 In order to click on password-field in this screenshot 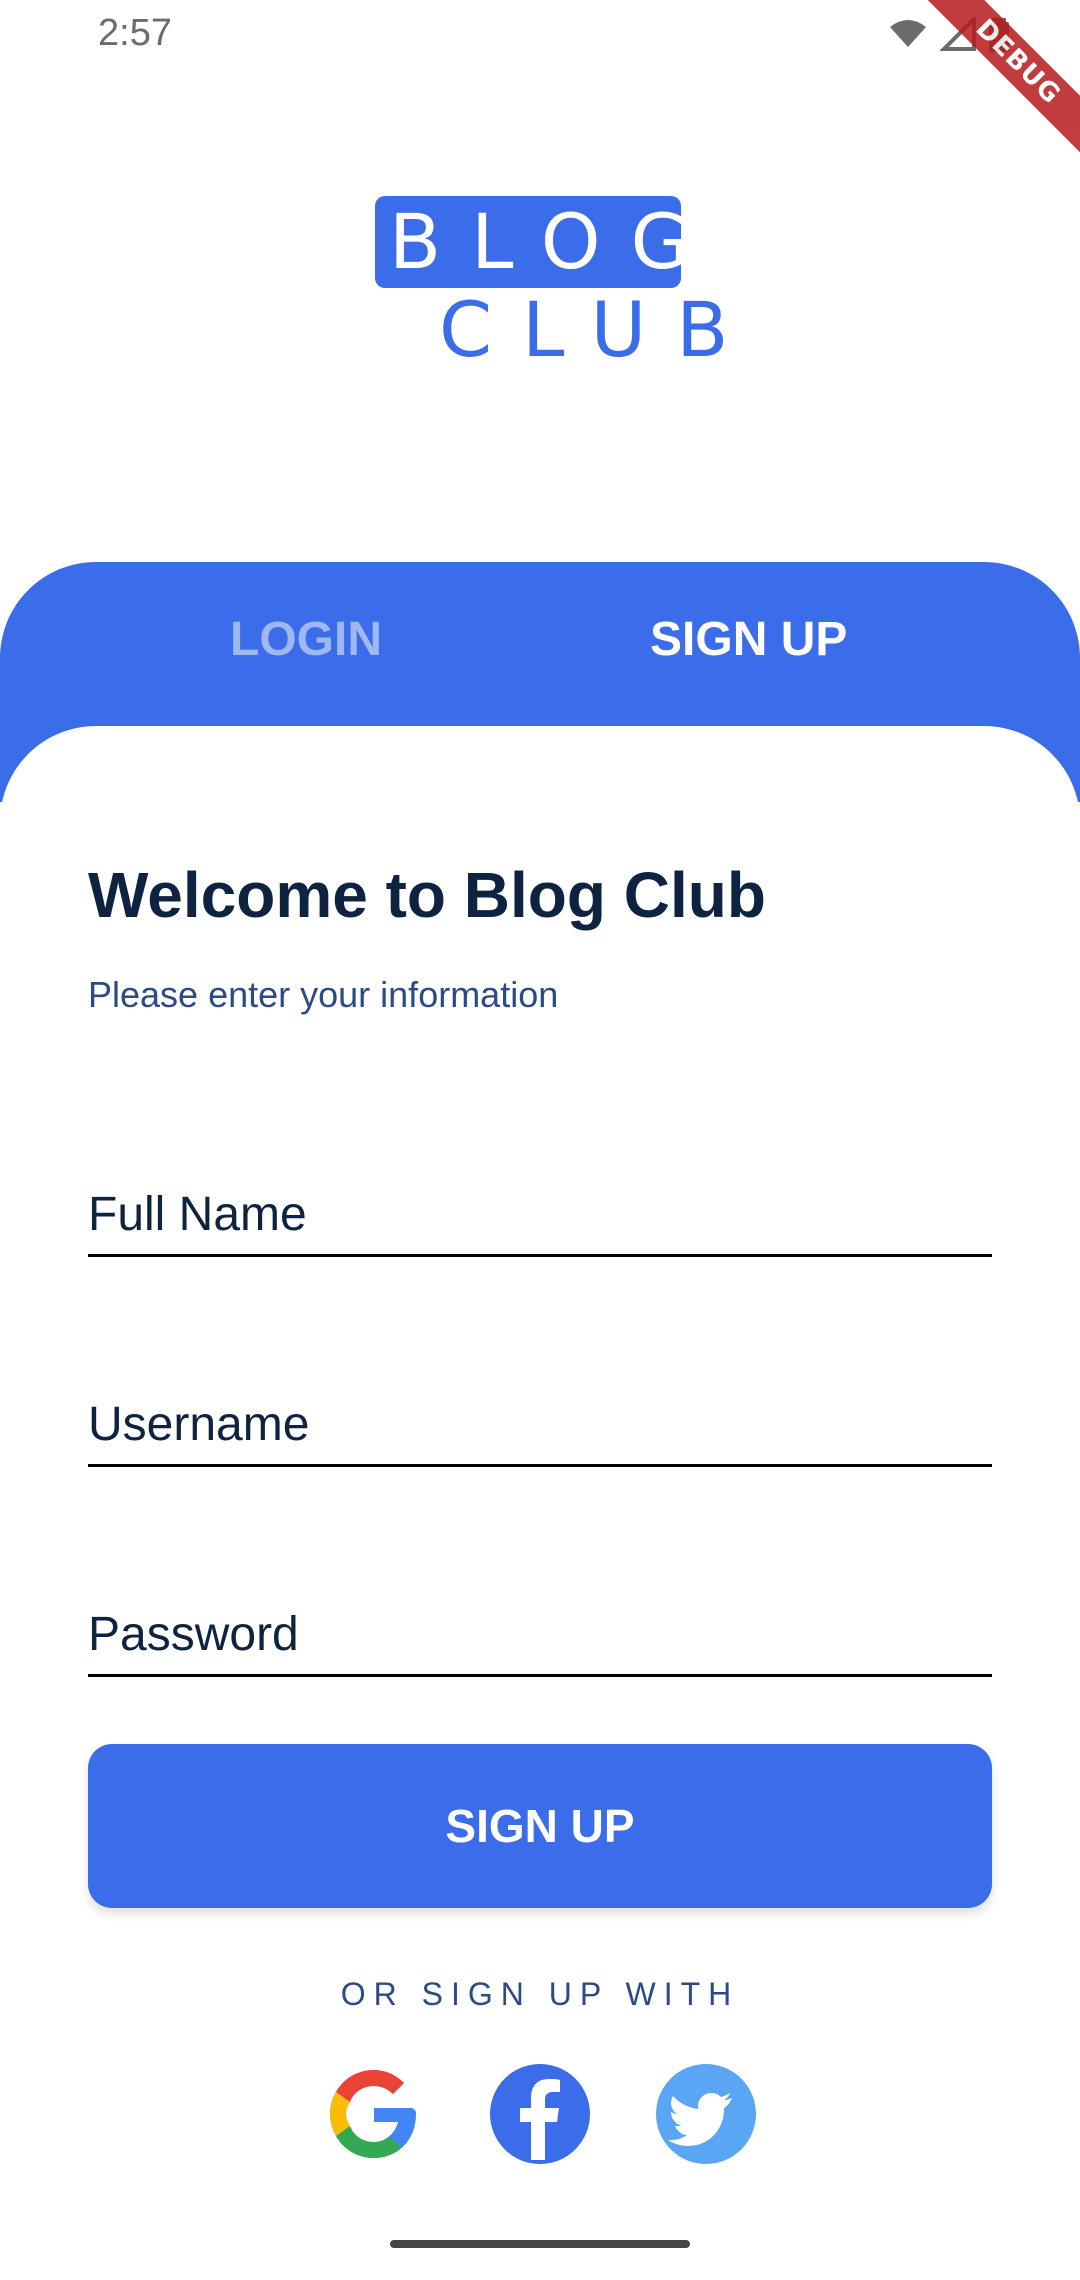, I will do `click(540, 1620)`.